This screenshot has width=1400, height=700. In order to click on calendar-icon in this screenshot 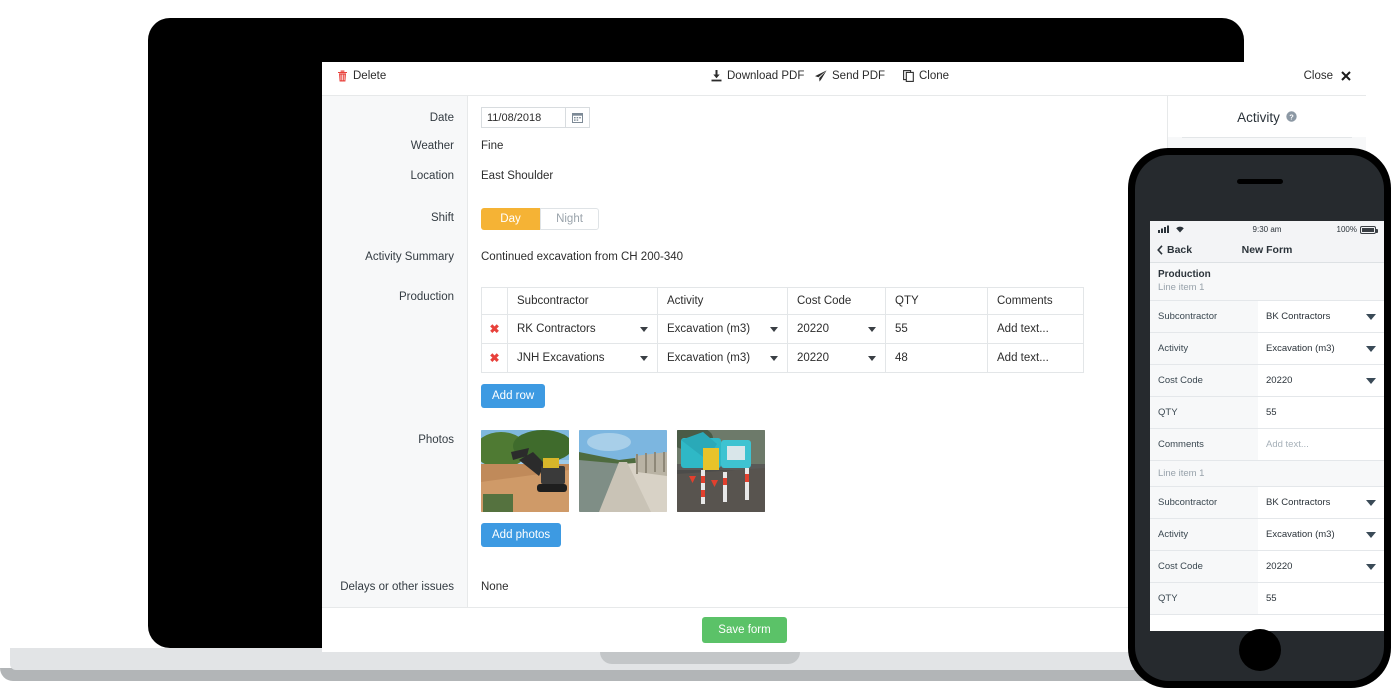, I will do `click(577, 118)`.